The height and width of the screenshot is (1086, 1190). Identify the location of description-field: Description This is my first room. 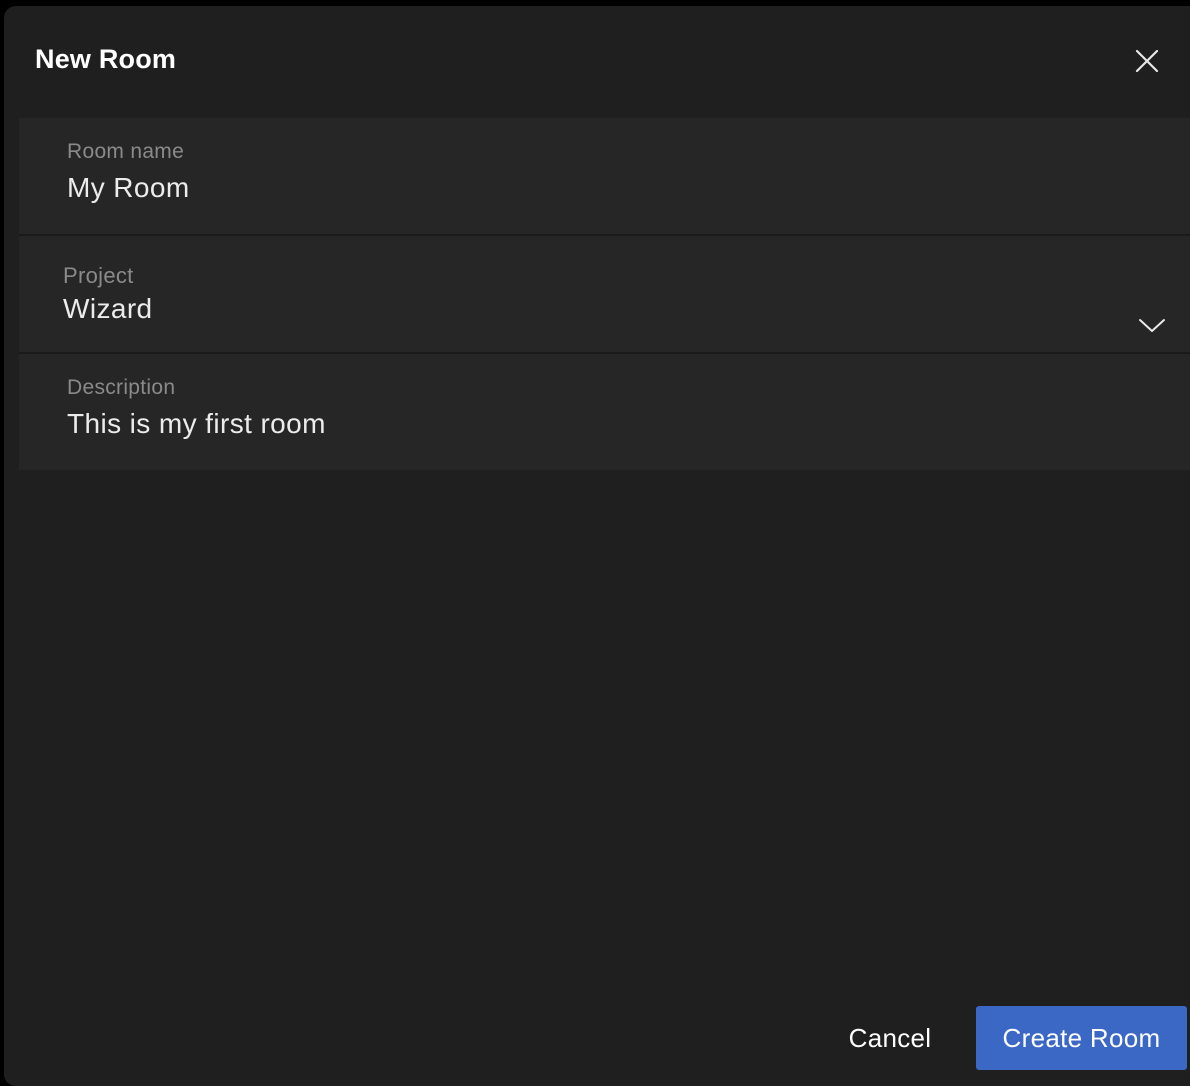
(604, 412).